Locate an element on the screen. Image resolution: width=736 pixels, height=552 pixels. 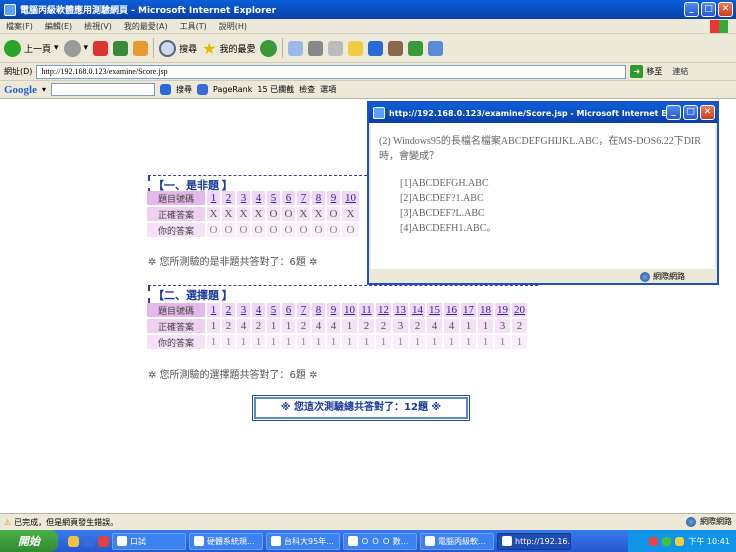
menu-file: 檔案(F) is located at coordinates (19, 26).